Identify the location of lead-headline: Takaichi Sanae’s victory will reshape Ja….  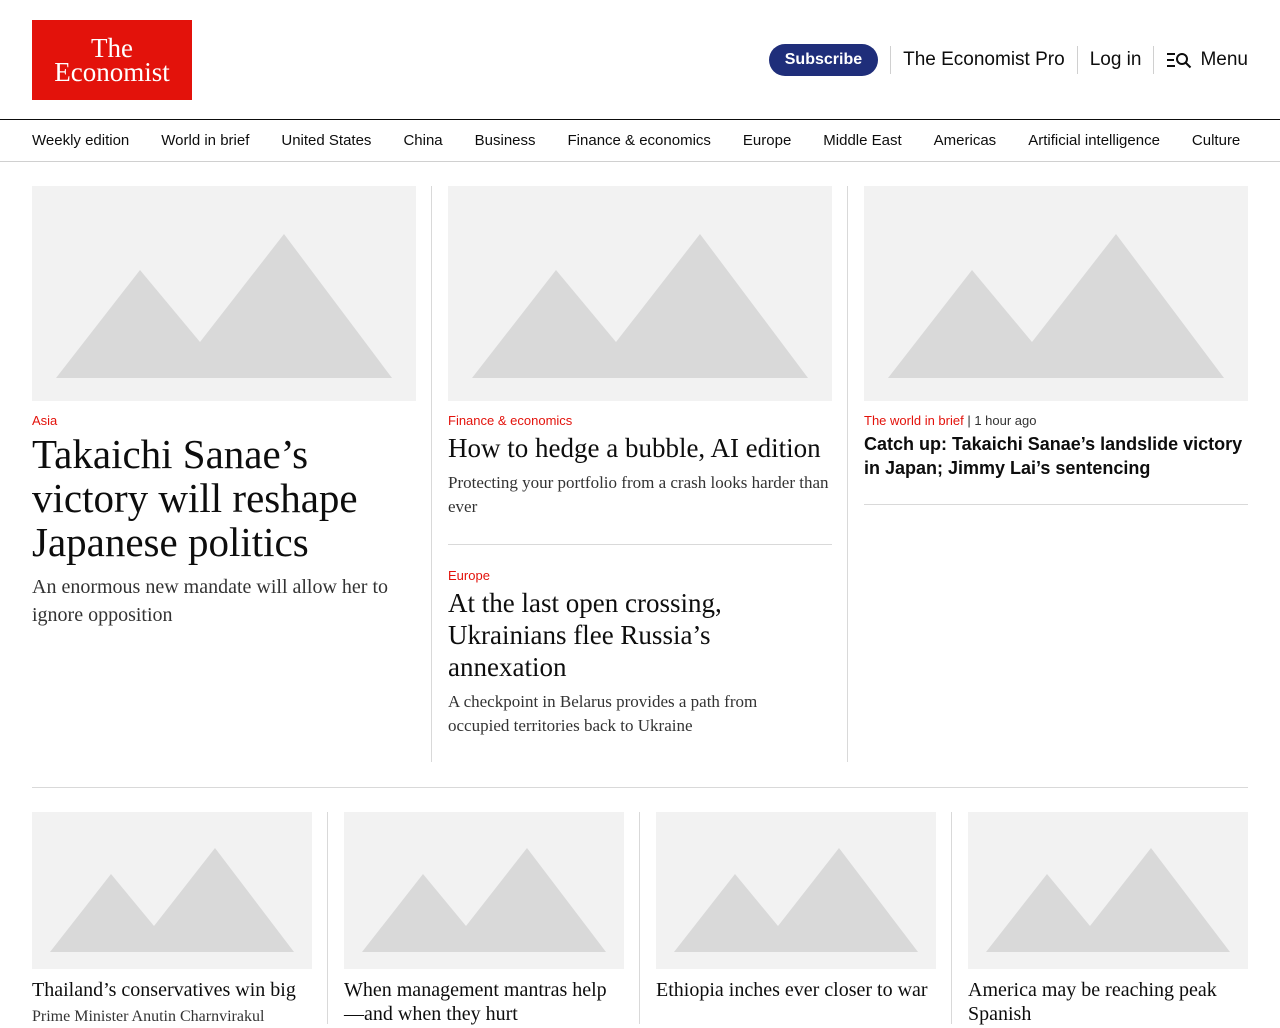
(224, 498).